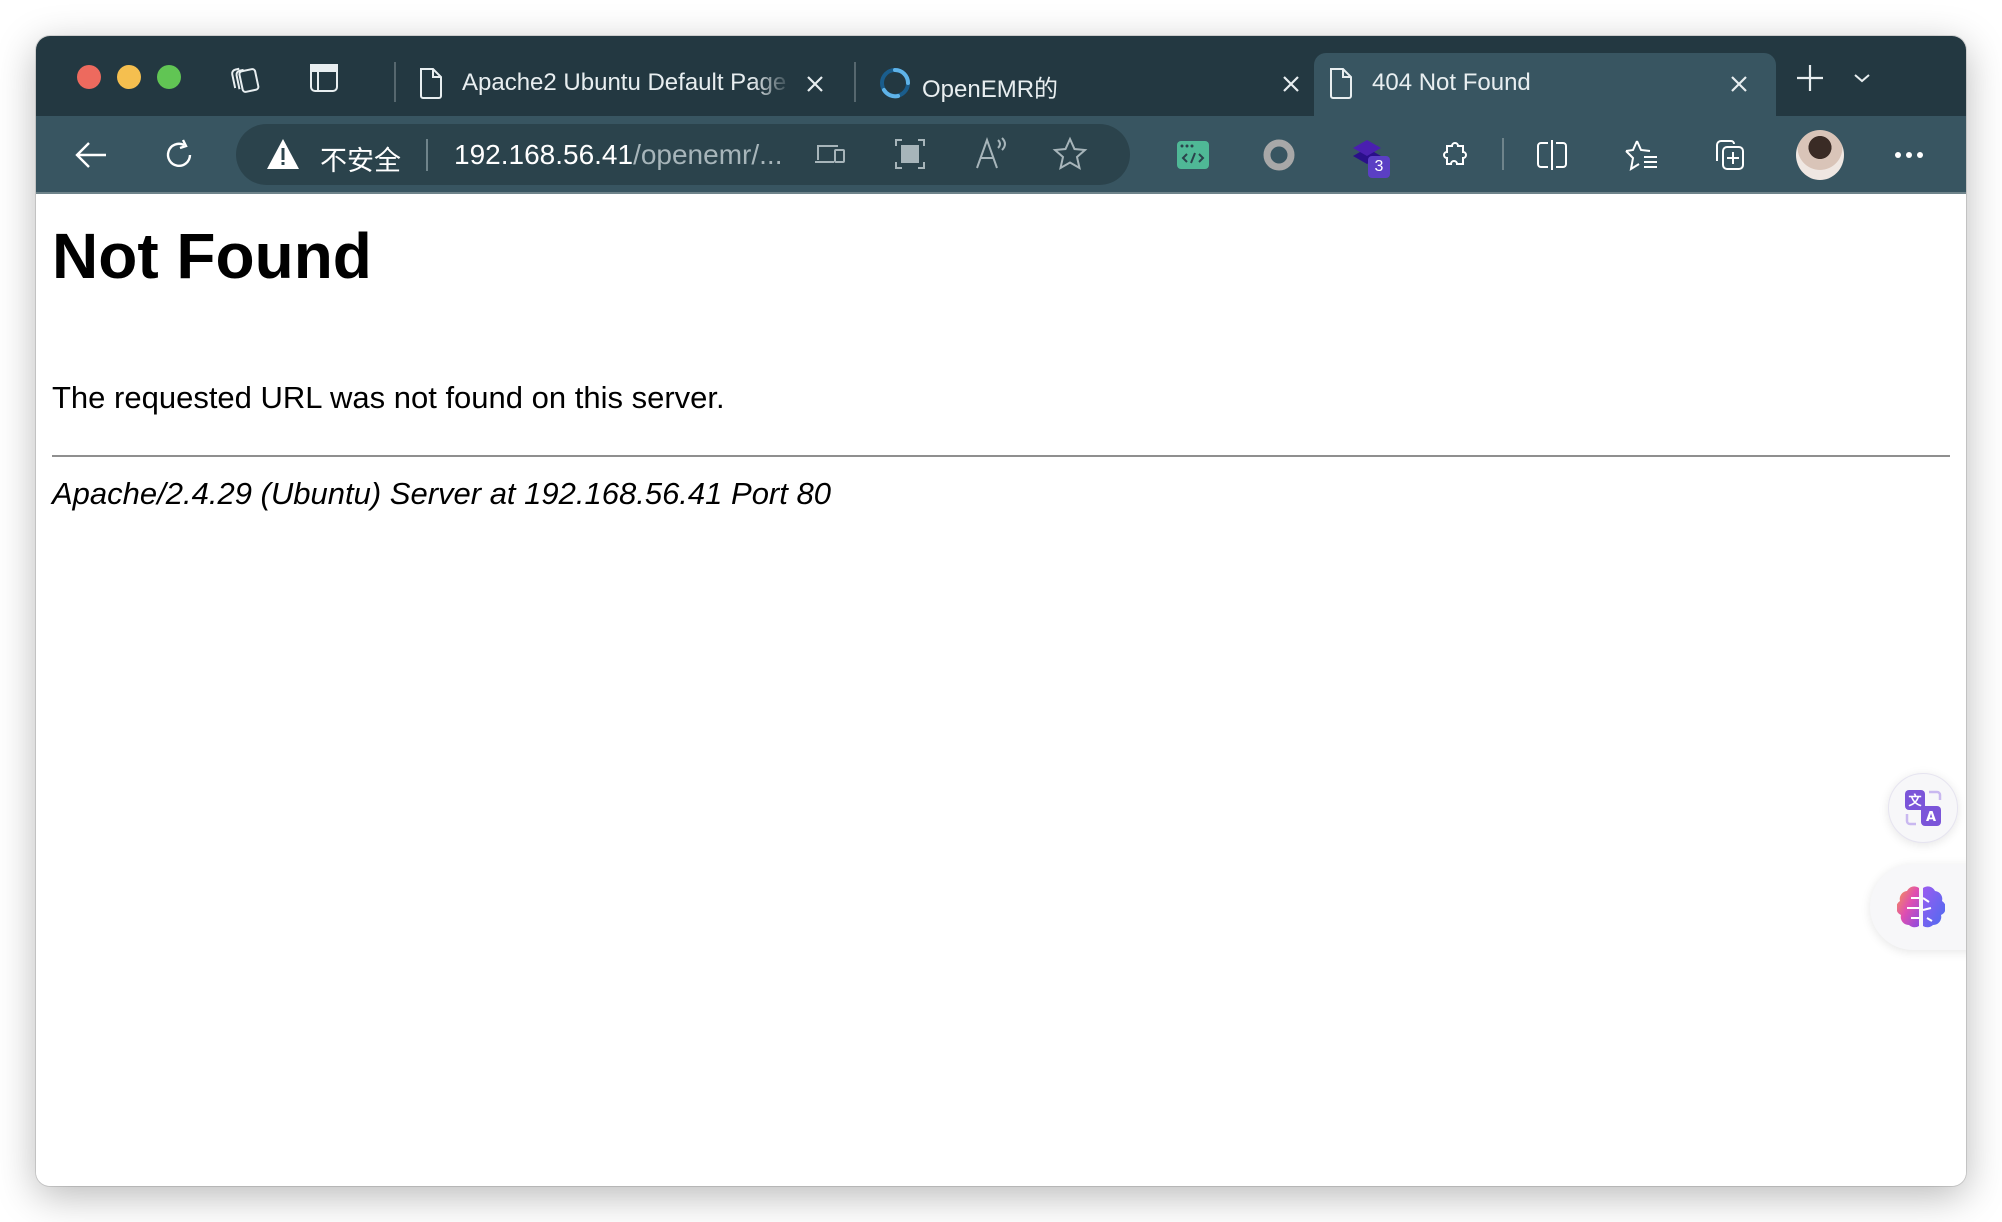 This screenshot has height=1222, width=2002. What do you see at coordinates (1862, 78) in the screenshot?
I see `tab-list-dropdown` at bounding box center [1862, 78].